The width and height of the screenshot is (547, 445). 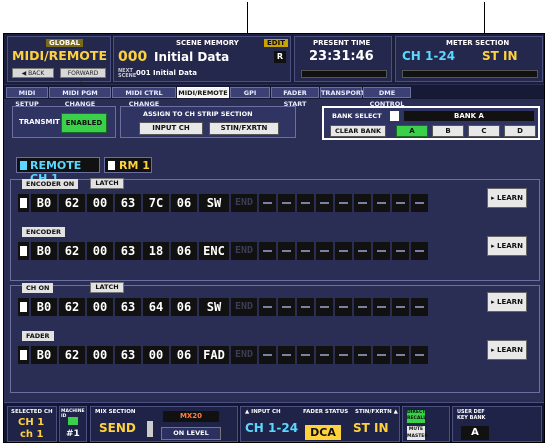 I want to click on fader-status-value: DCA, so click(x=323, y=432).